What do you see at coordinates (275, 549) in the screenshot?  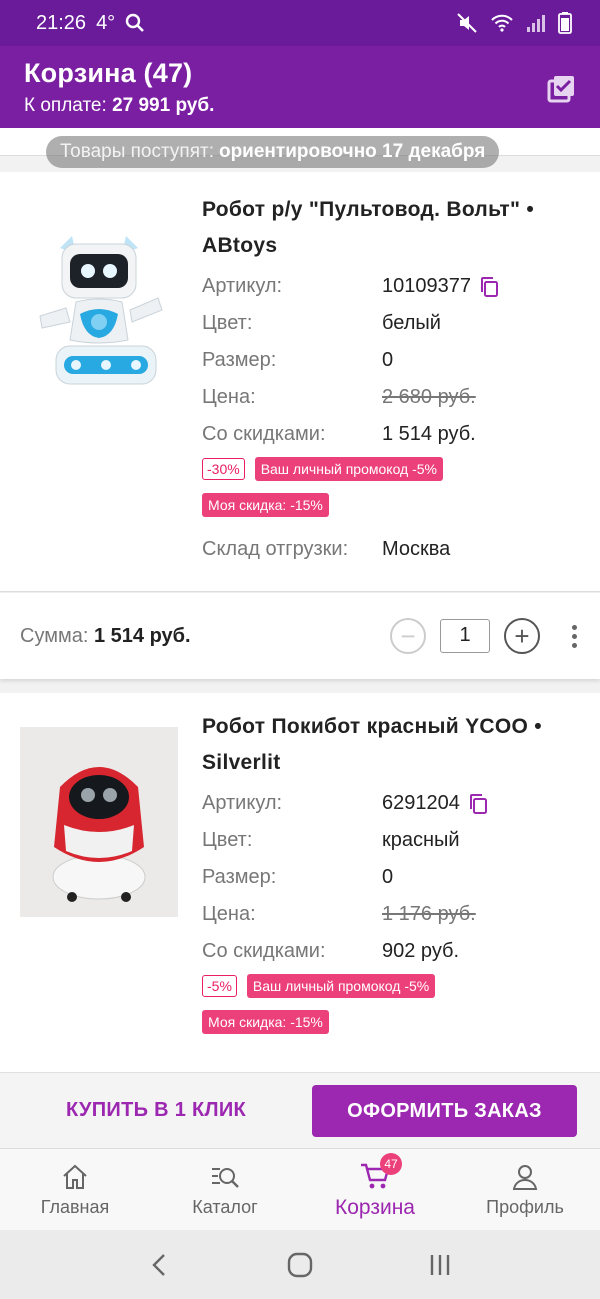 I see `stock-label: Склад отгрузки:` at bounding box center [275, 549].